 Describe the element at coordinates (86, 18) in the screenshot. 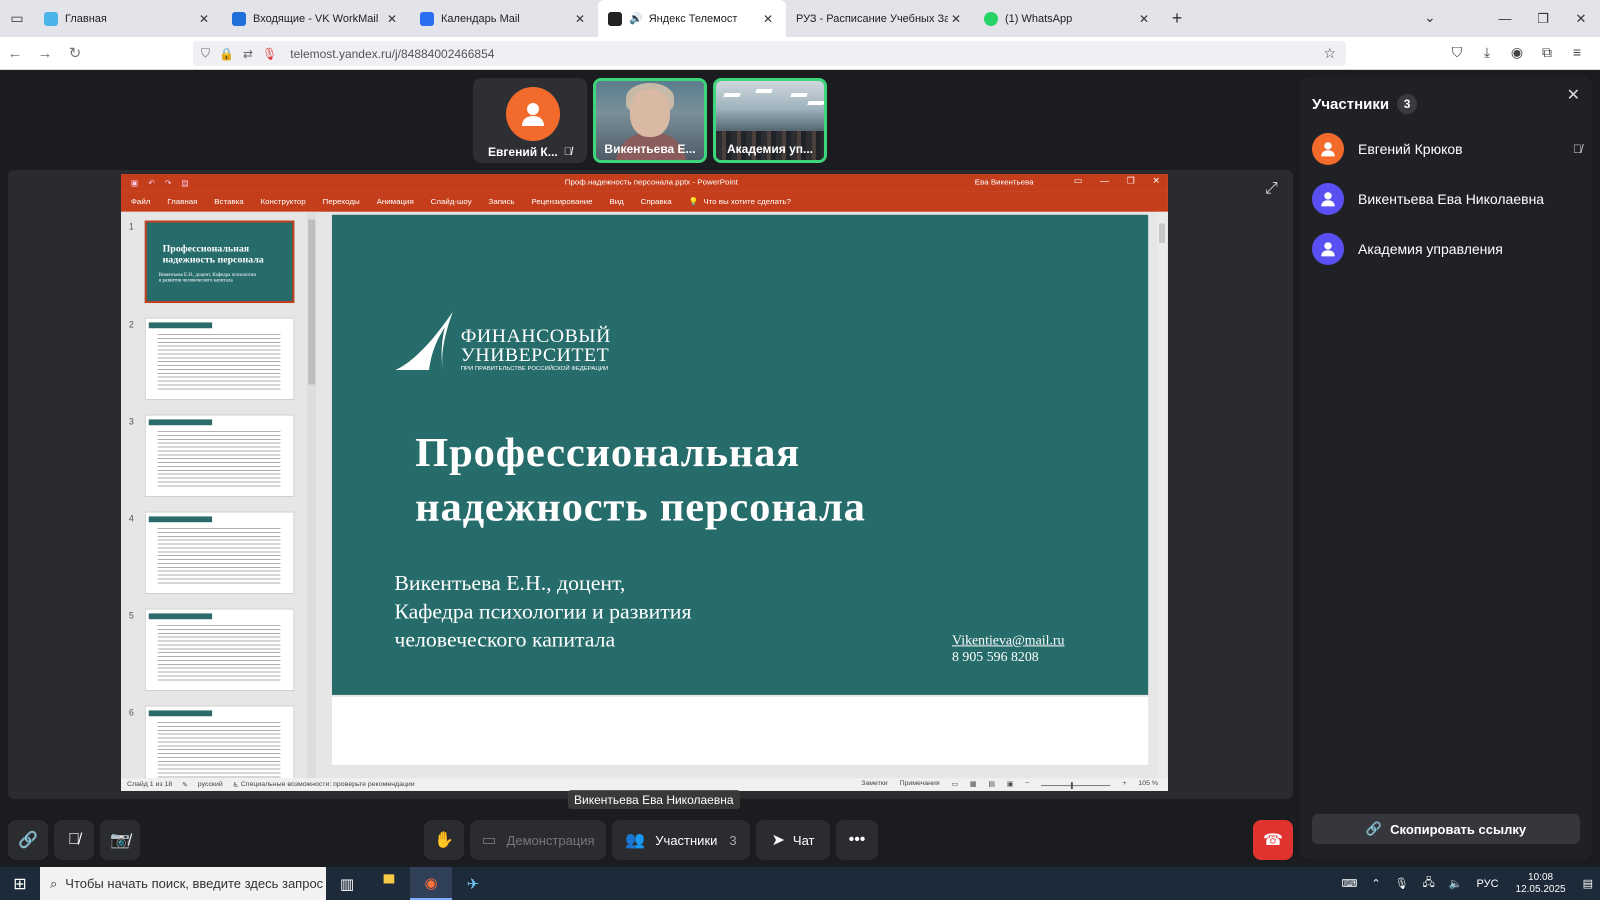

I see `tab-label: Главная` at that location.